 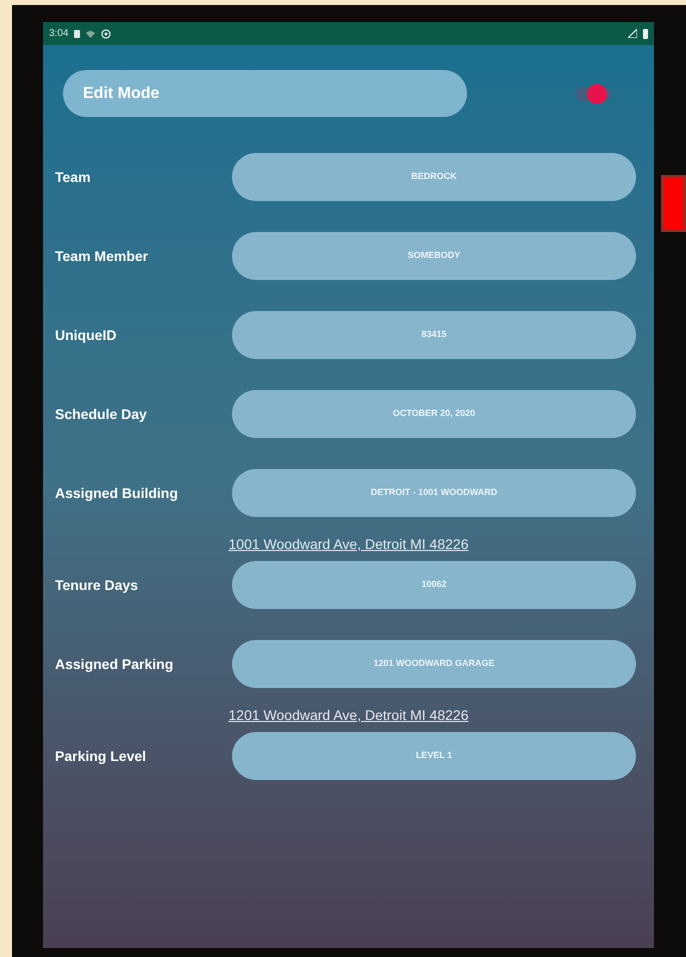 What do you see at coordinates (348, 715) in the screenshot?
I see `address-link: 1201 Woodward Ave, Detroit MI 48226` at bounding box center [348, 715].